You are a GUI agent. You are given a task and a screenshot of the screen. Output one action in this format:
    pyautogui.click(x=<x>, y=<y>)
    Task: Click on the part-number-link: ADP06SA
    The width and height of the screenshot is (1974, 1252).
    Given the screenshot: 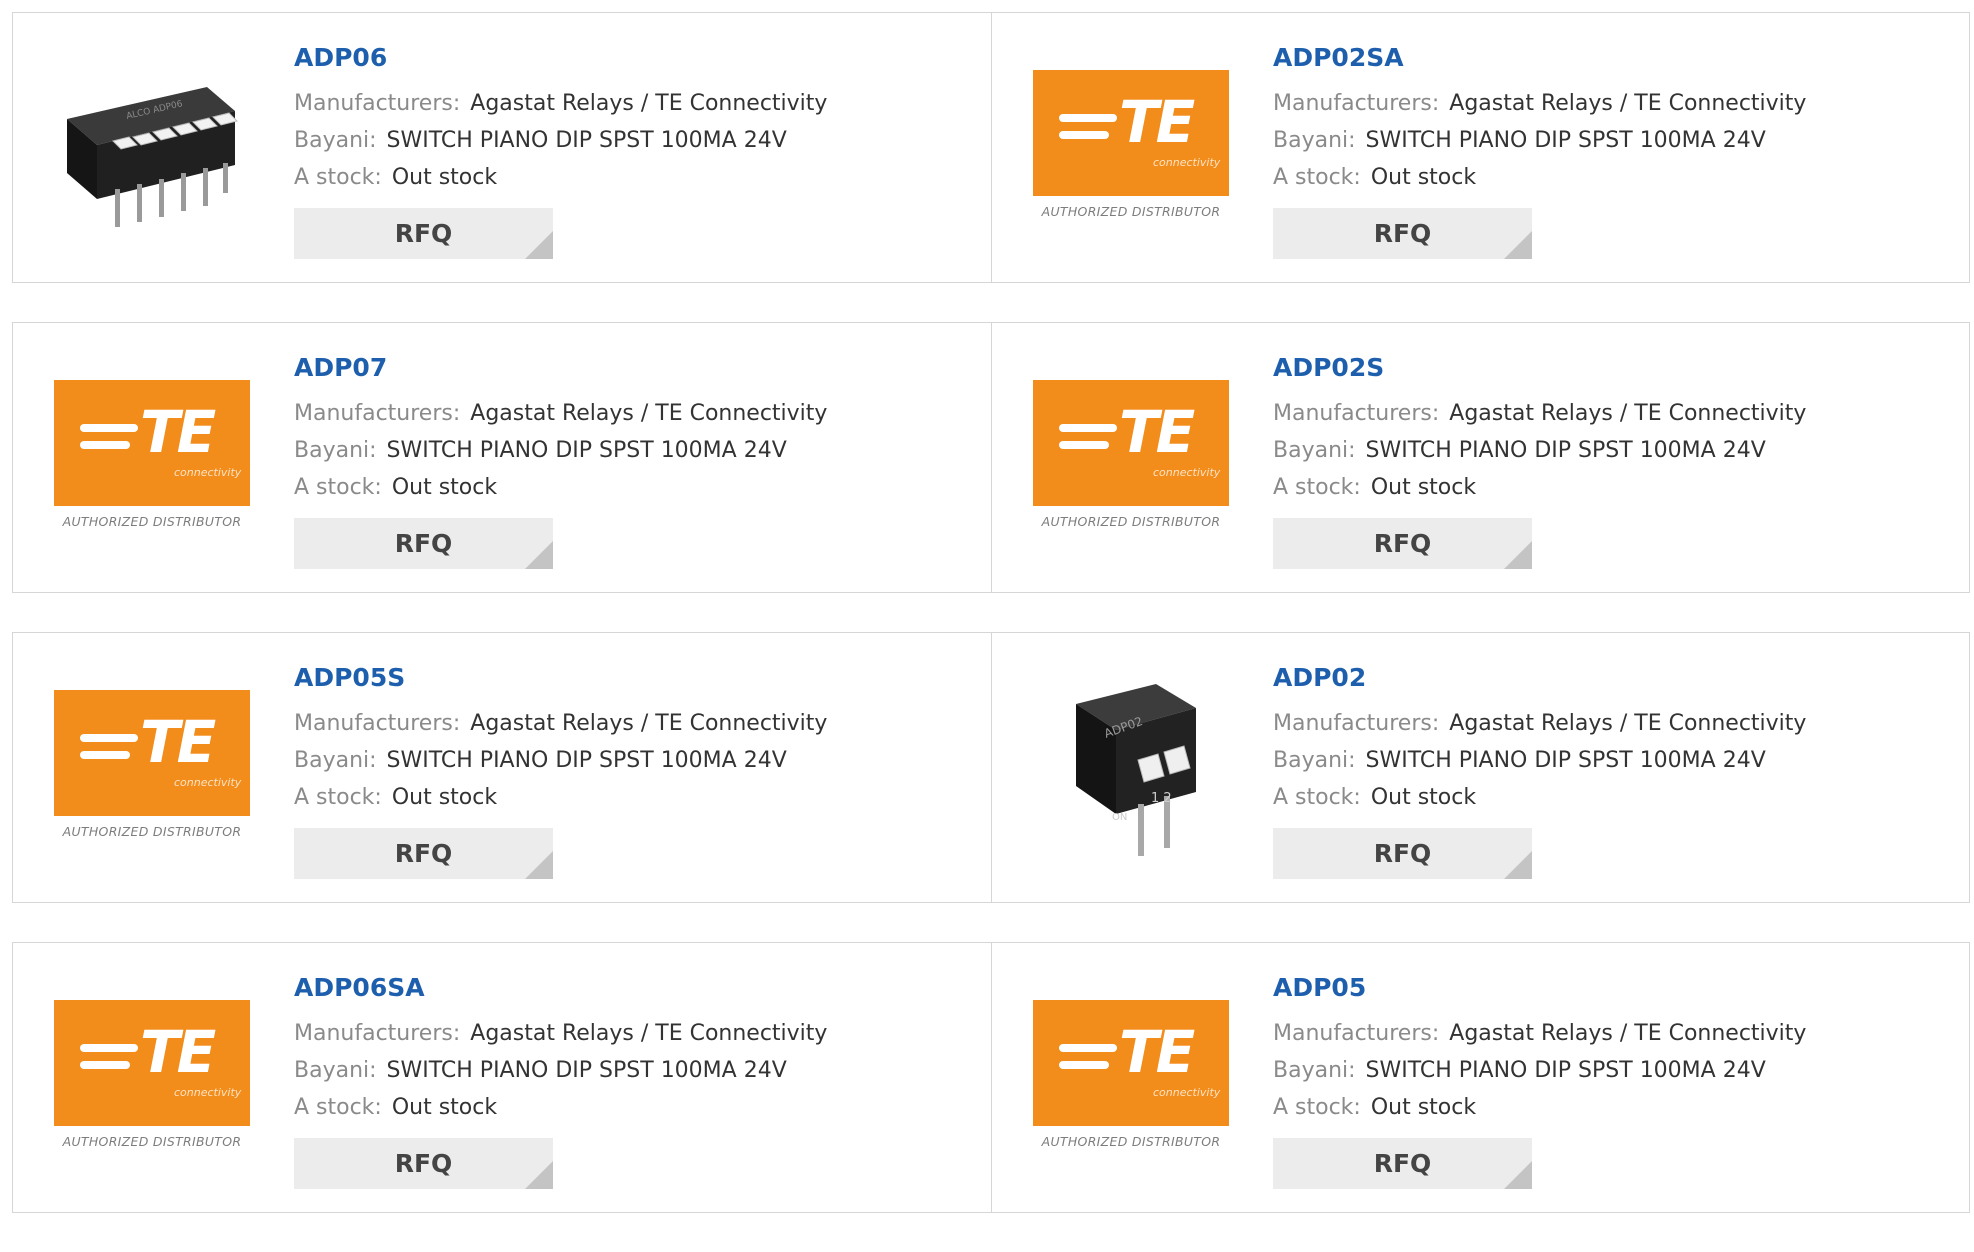 What is the action you would take?
    pyautogui.click(x=637, y=988)
    